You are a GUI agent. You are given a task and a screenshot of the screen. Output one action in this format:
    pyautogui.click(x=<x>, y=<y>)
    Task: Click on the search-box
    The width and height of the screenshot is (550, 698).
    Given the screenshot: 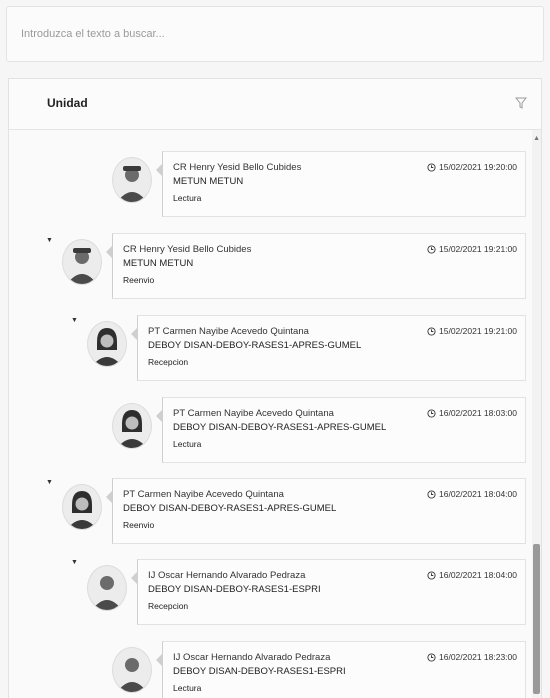 What is the action you would take?
    pyautogui.click(x=275, y=34)
    